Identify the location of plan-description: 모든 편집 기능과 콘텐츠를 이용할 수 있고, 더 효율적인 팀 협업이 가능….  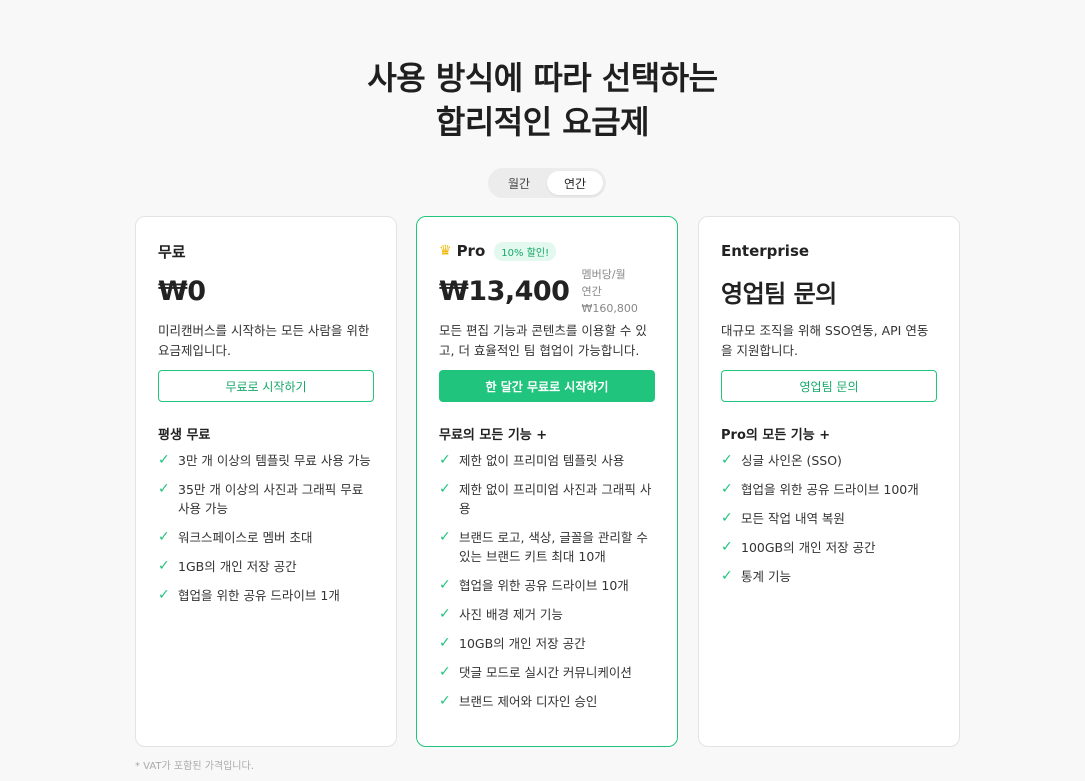
(543, 340).